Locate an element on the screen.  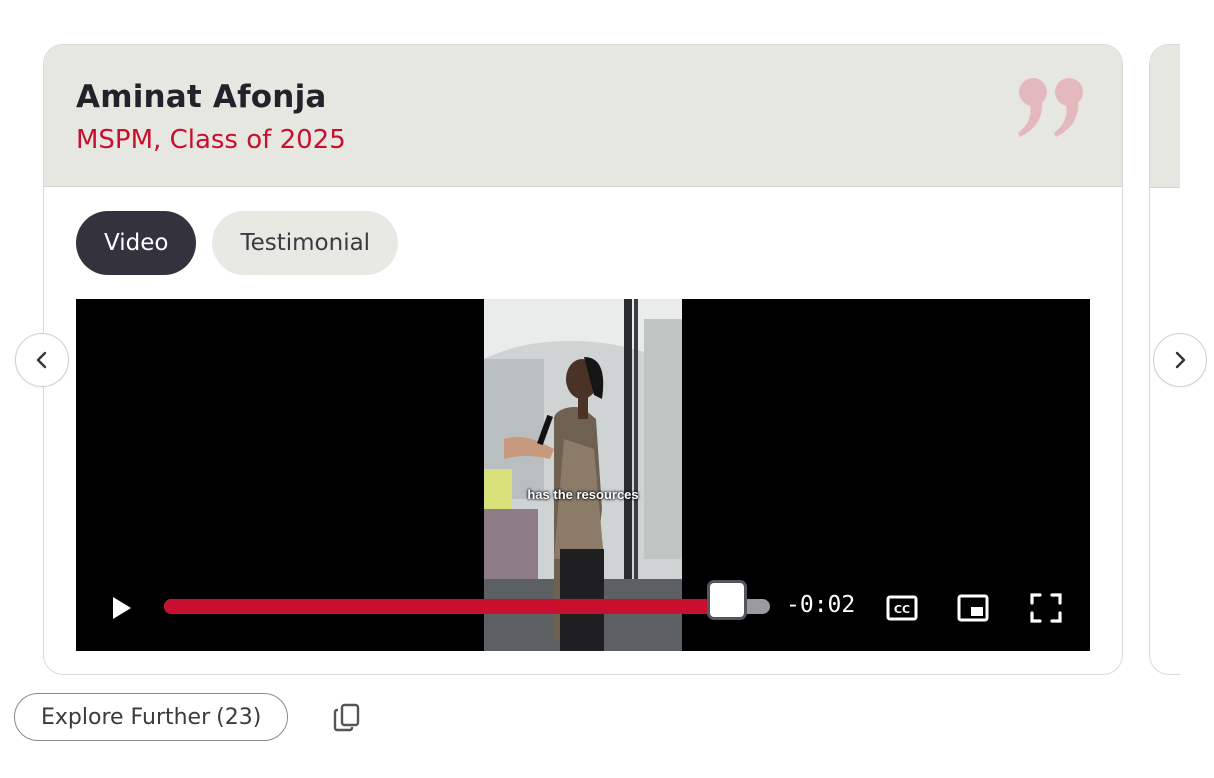
media-tabs: Video Testimonial is located at coordinates (237, 243).